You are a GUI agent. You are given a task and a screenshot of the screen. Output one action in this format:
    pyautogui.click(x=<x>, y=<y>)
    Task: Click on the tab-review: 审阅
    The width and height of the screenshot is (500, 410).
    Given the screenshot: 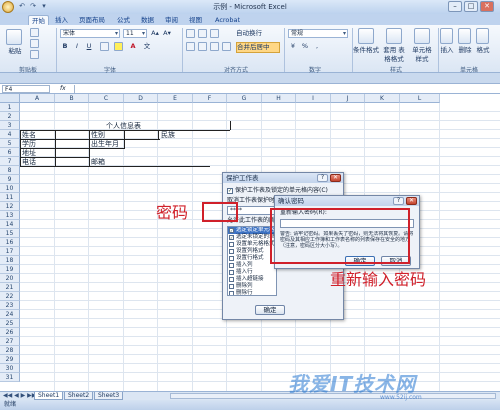 What is the action you would take?
    pyautogui.click(x=171, y=20)
    